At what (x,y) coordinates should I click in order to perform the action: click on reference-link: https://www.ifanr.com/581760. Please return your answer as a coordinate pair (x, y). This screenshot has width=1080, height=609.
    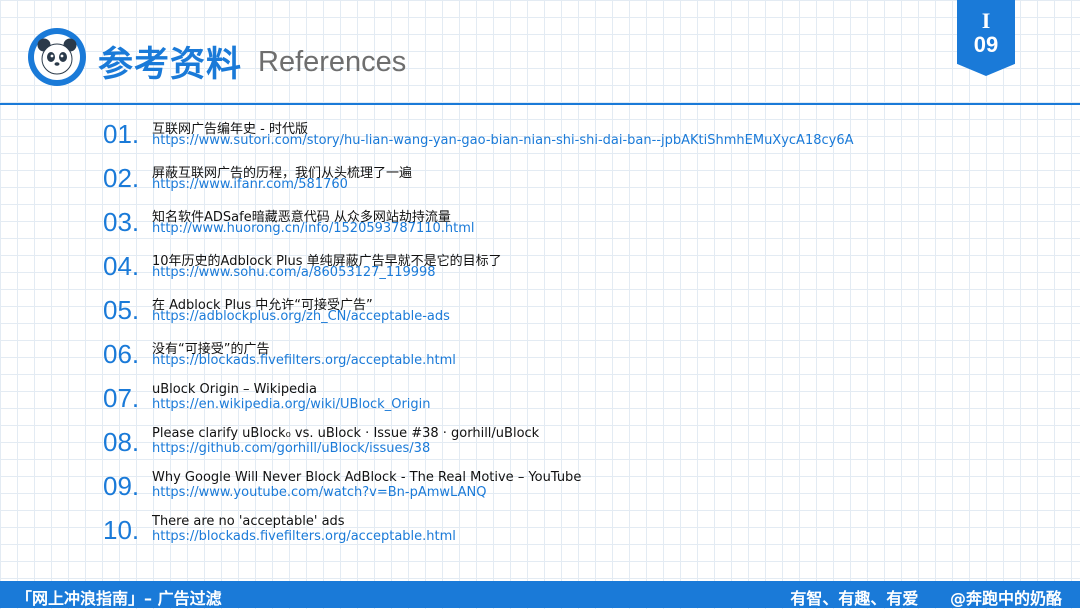
    Looking at the image, I should click on (250, 184).